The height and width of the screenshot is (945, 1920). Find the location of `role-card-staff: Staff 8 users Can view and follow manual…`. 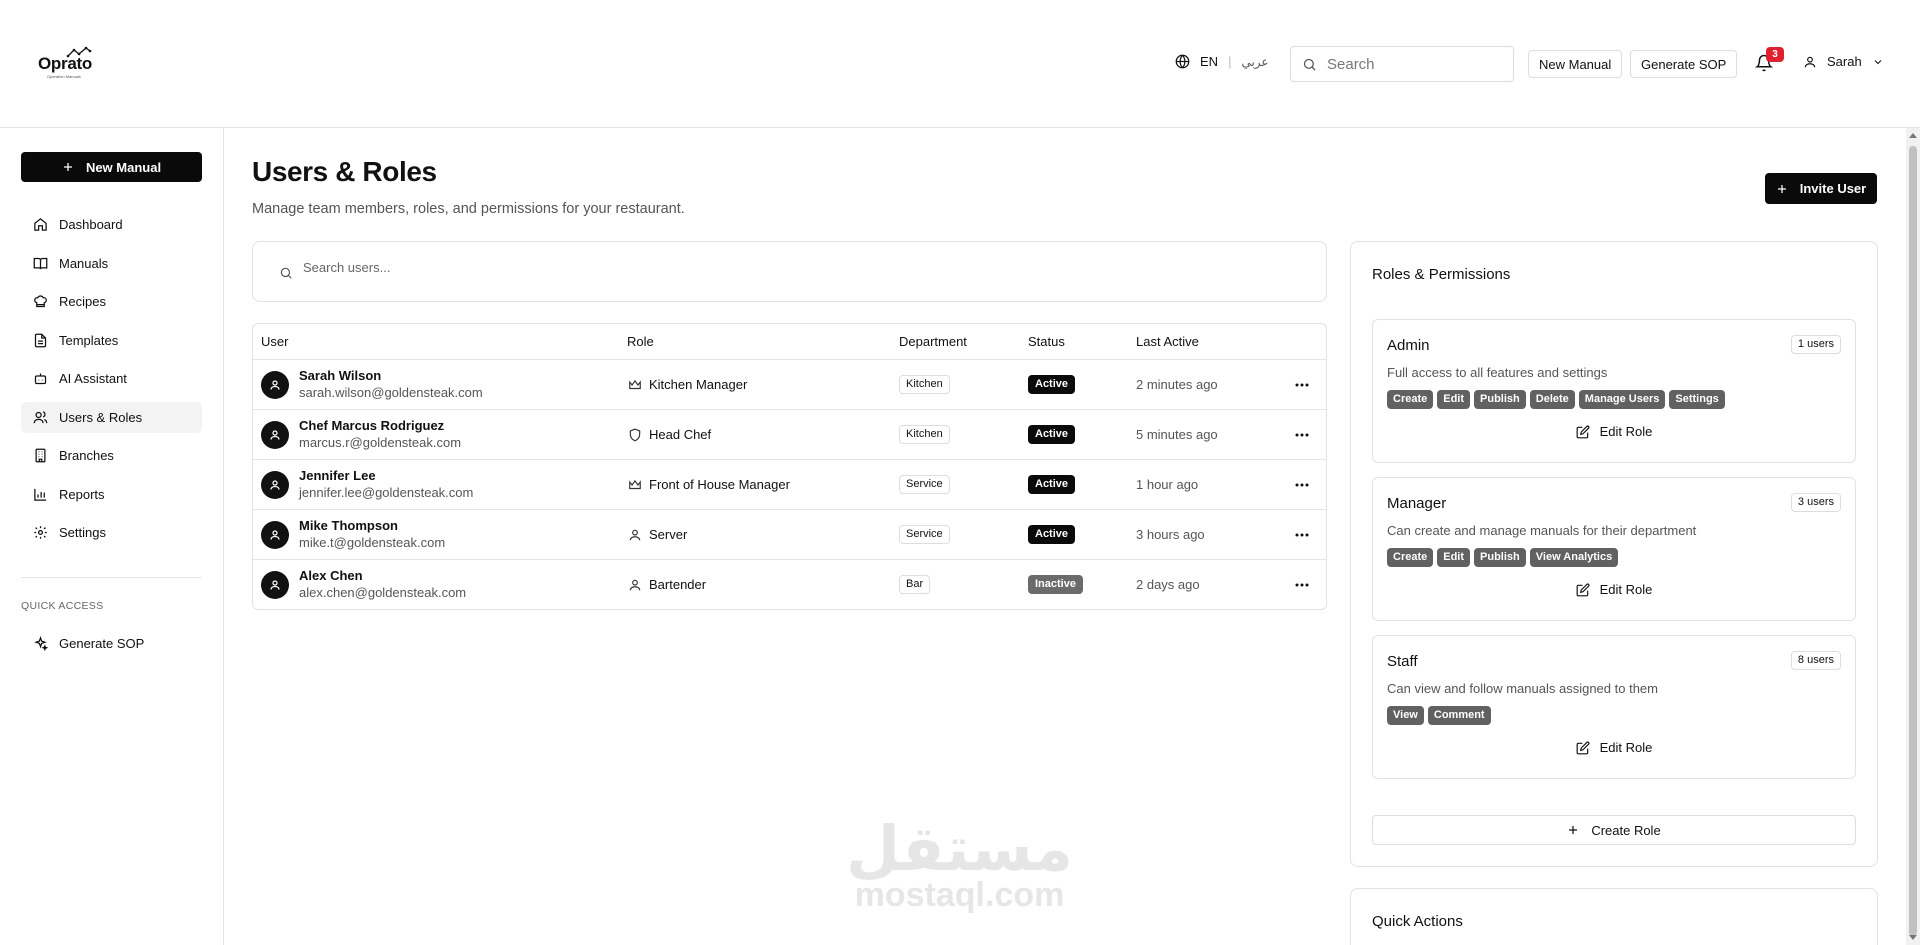

role-card-staff: Staff 8 users Can view and follow manual… is located at coordinates (1614, 707).